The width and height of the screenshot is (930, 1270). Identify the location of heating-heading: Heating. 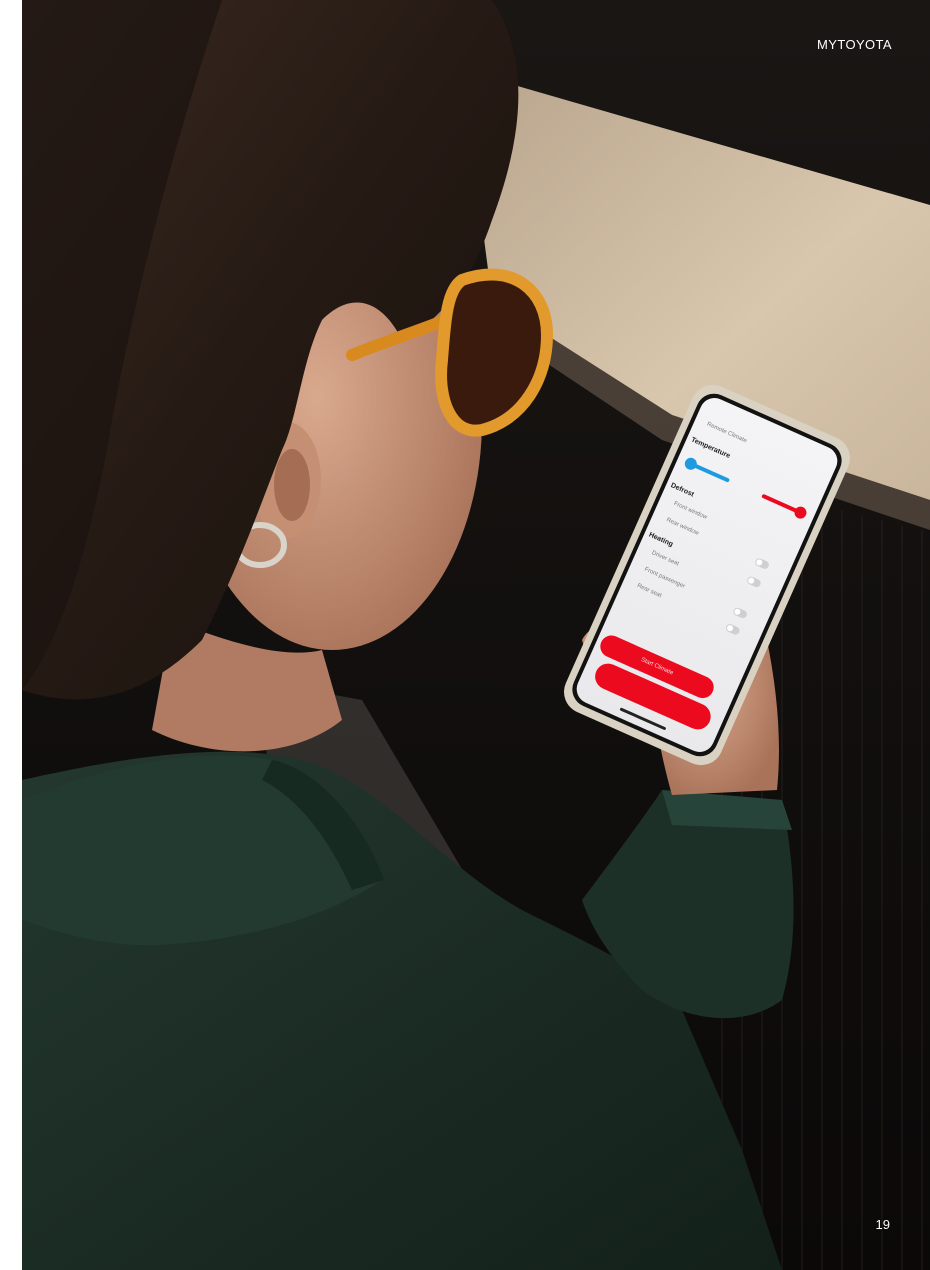
(660, 540).